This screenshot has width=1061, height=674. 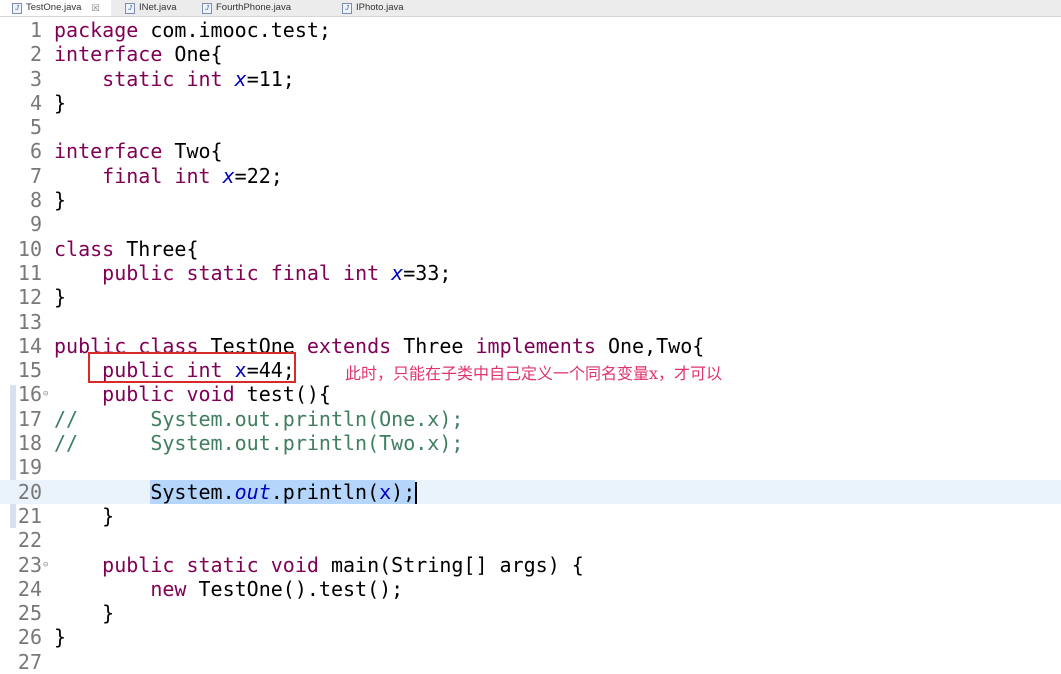 What do you see at coordinates (29, 467) in the screenshot?
I see `line-number: 19` at bounding box center [29, 467].